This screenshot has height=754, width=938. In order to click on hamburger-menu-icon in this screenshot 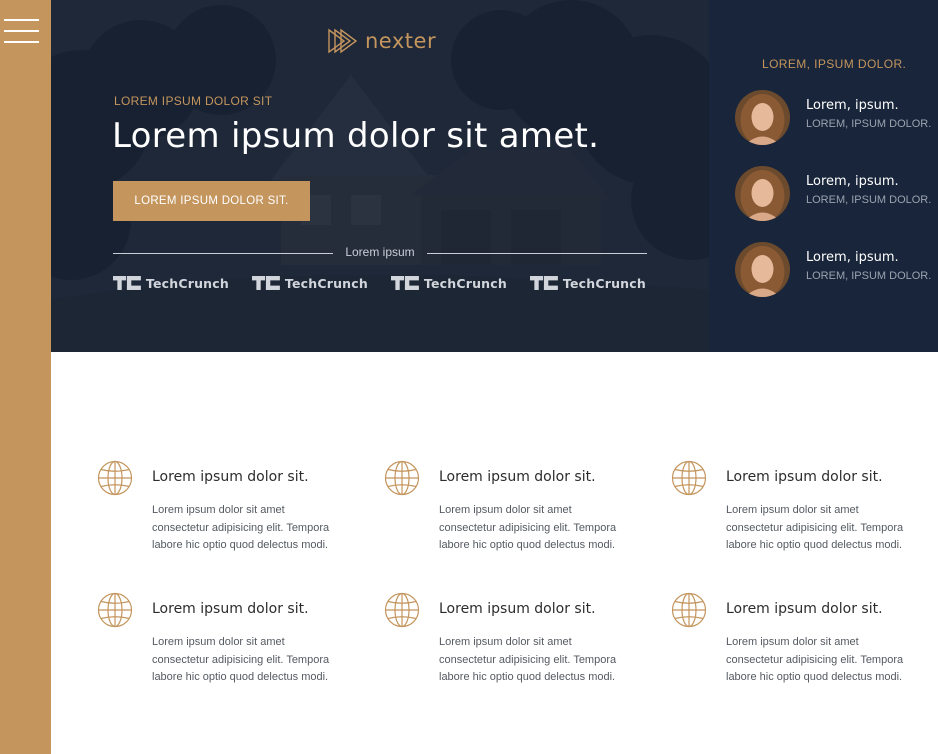, I will do `click(21, 32)`.